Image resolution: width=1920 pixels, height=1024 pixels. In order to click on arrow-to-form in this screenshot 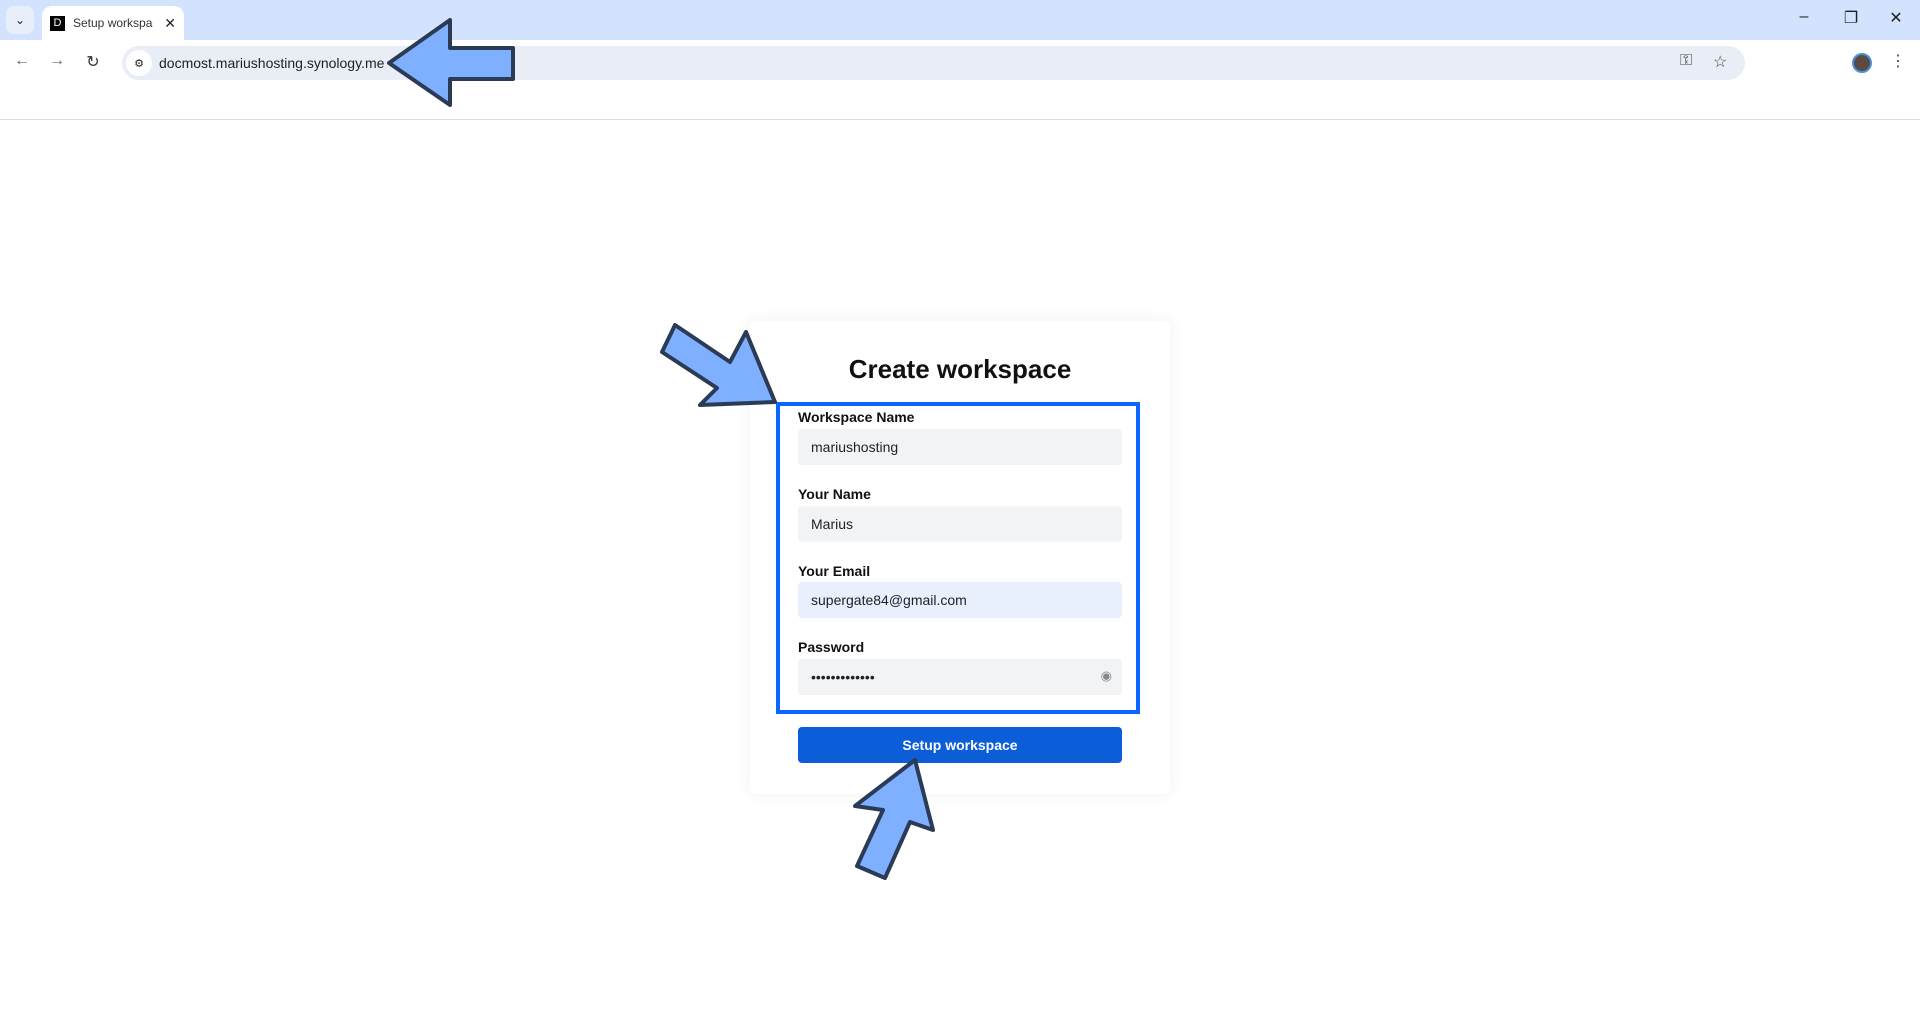, I will do `click(718, 365)`.